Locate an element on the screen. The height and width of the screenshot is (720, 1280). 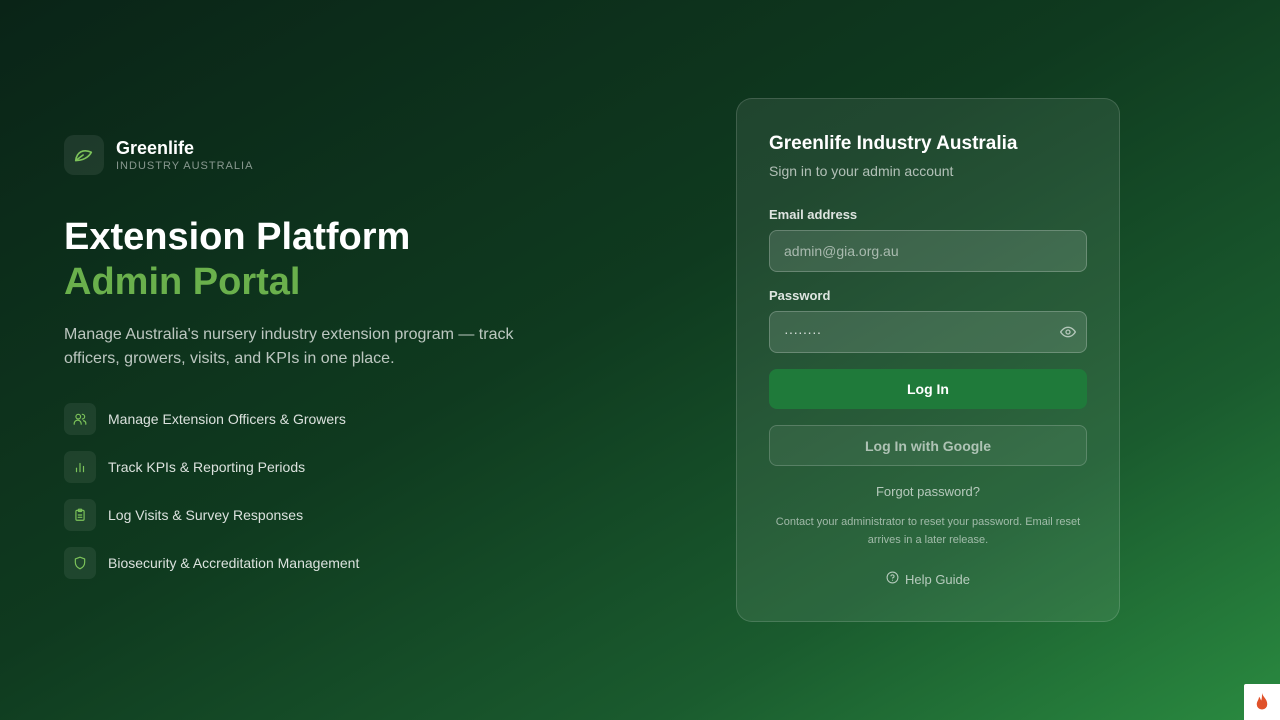
feature-item: Biosecurity & Accreditation Management is located at coordinates (344, 563).